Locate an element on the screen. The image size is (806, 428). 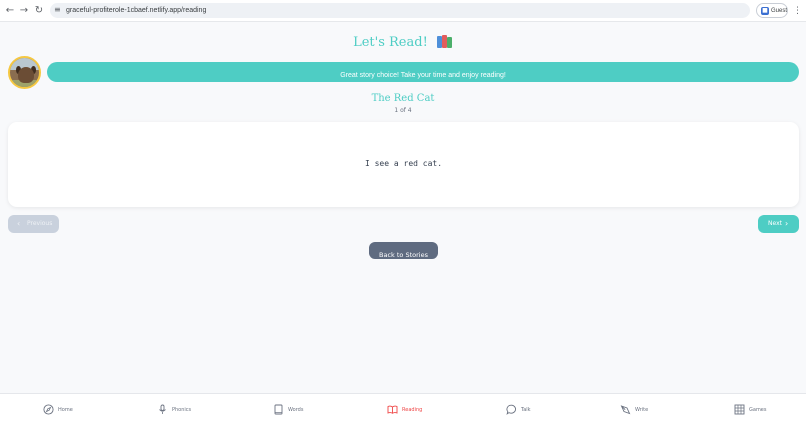
nav-label-talk: Talk is located at coordinates (526, 410).